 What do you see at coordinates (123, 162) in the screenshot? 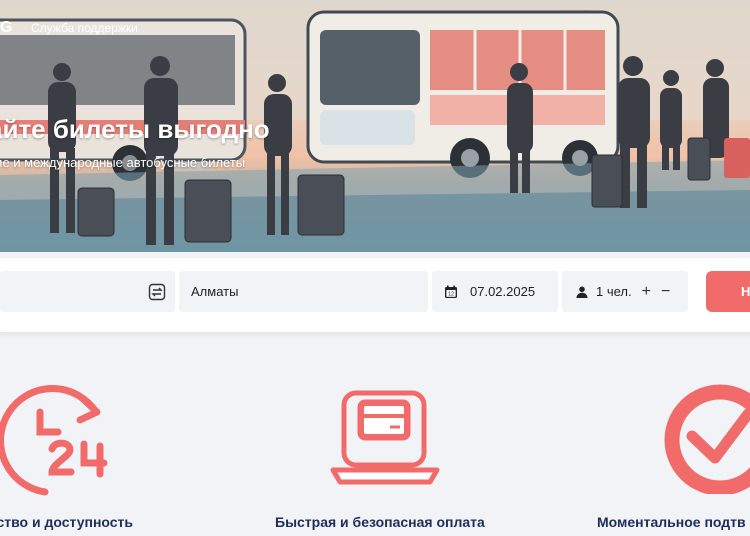
I see `hero-subtitle: ние и международные автобусные билеты` at bounding box center [123, 162].